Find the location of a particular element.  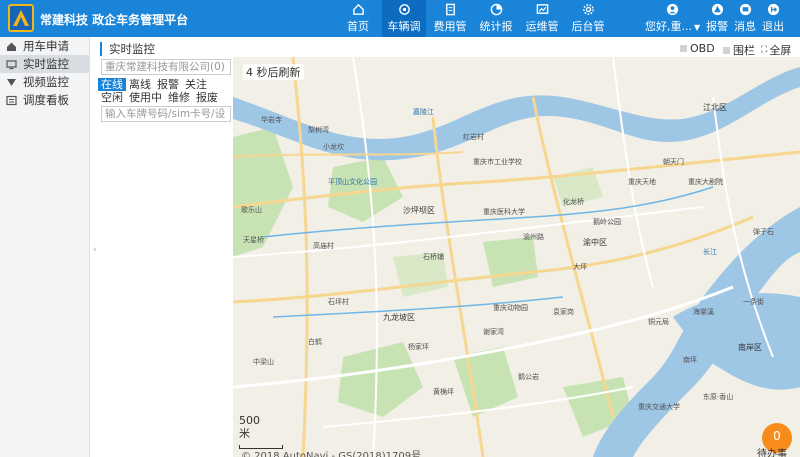

sidebar-item-label: 调度看板 is located at coordinates (46, 100).